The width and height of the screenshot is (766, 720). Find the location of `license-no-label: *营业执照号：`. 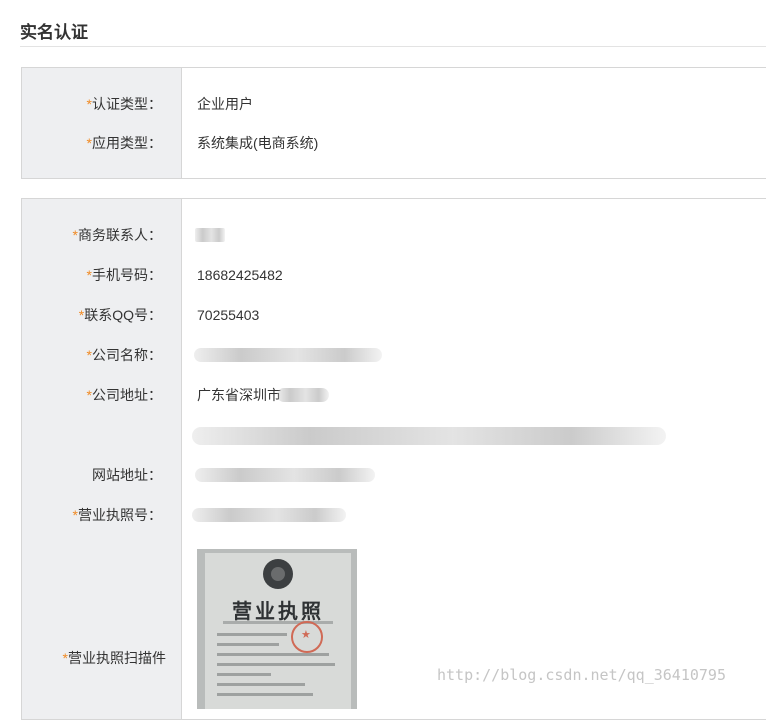

license-no-label: *营业执照号： is located at coordinates (117, 515).